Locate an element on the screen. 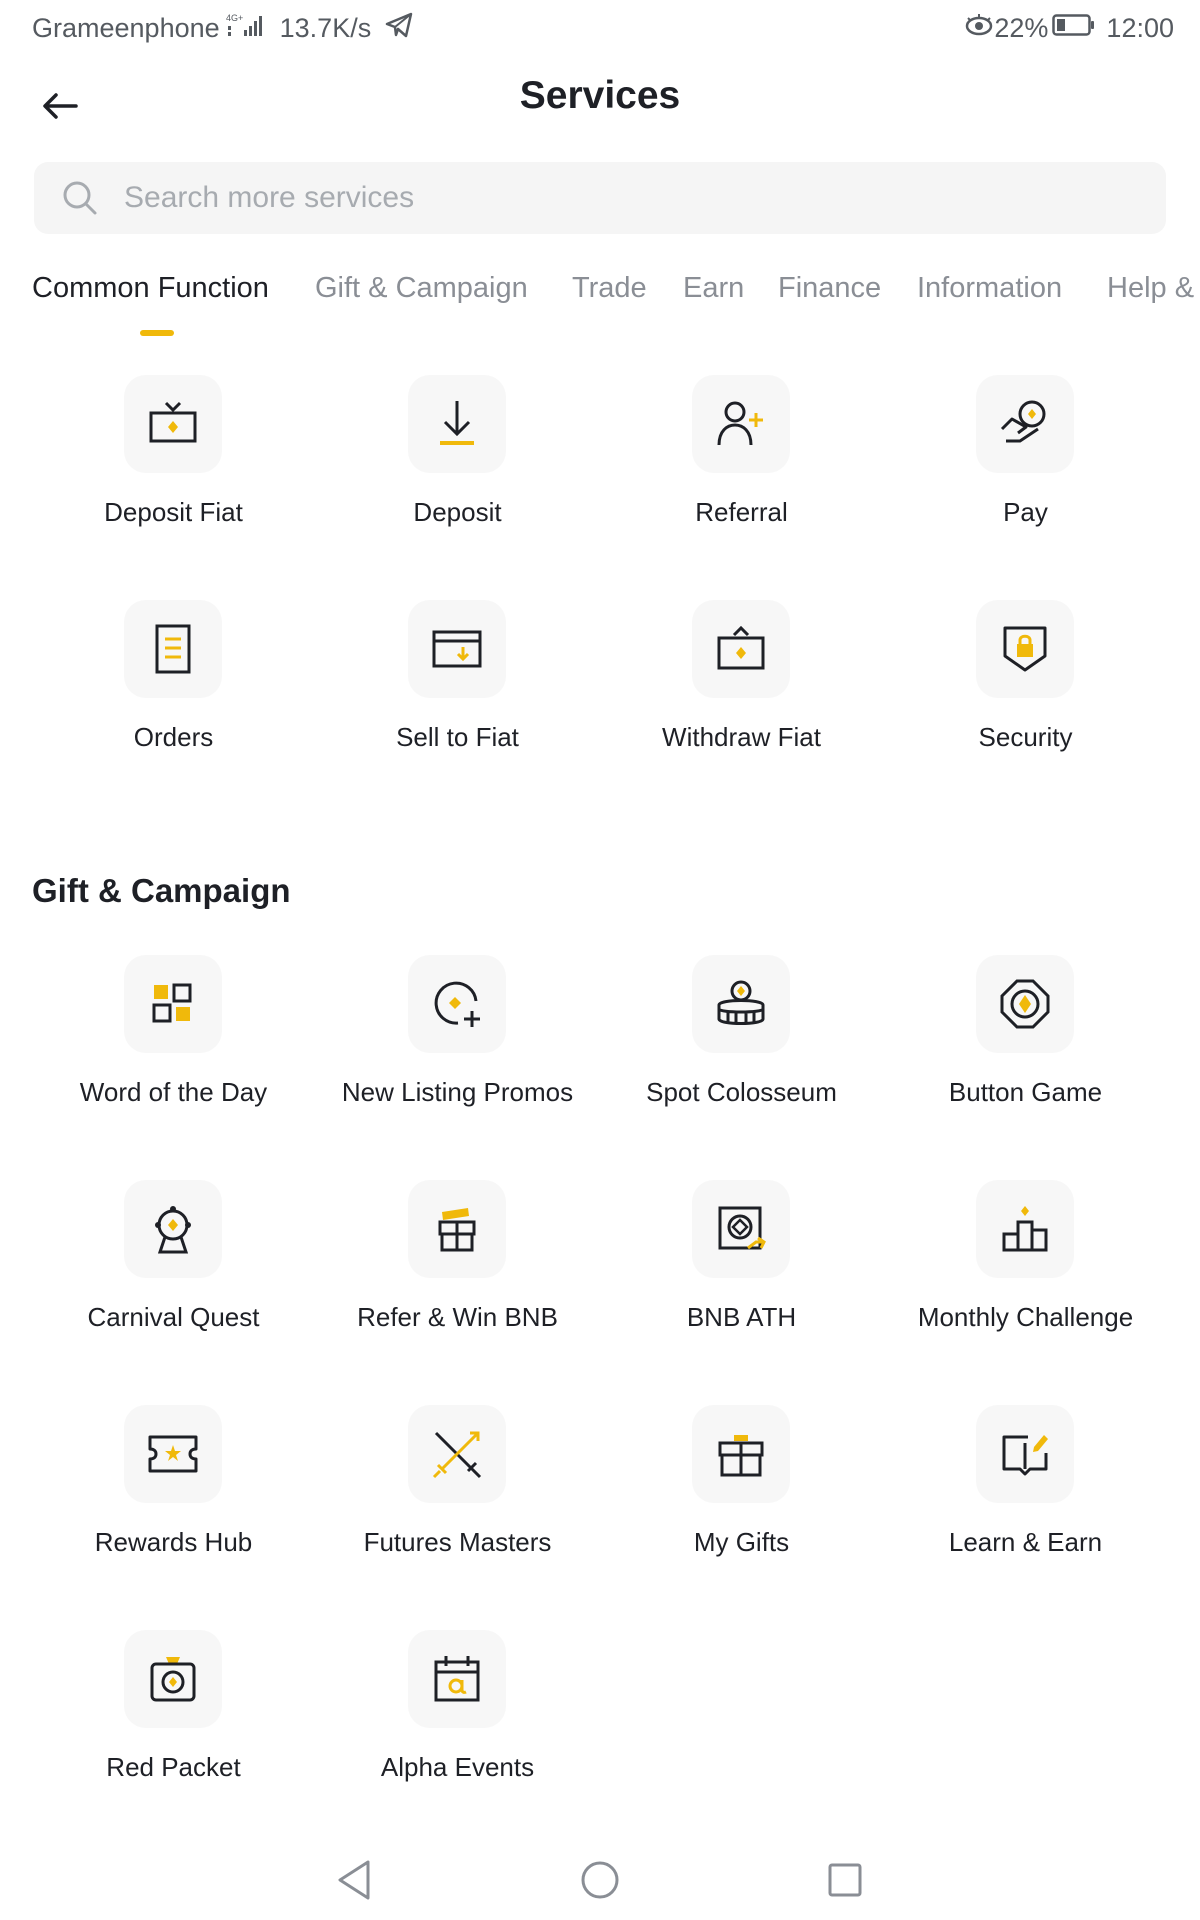 This screenshot has height=1920, width=1200. new-listing-promos-icon is located at coordinates (457, 1004).